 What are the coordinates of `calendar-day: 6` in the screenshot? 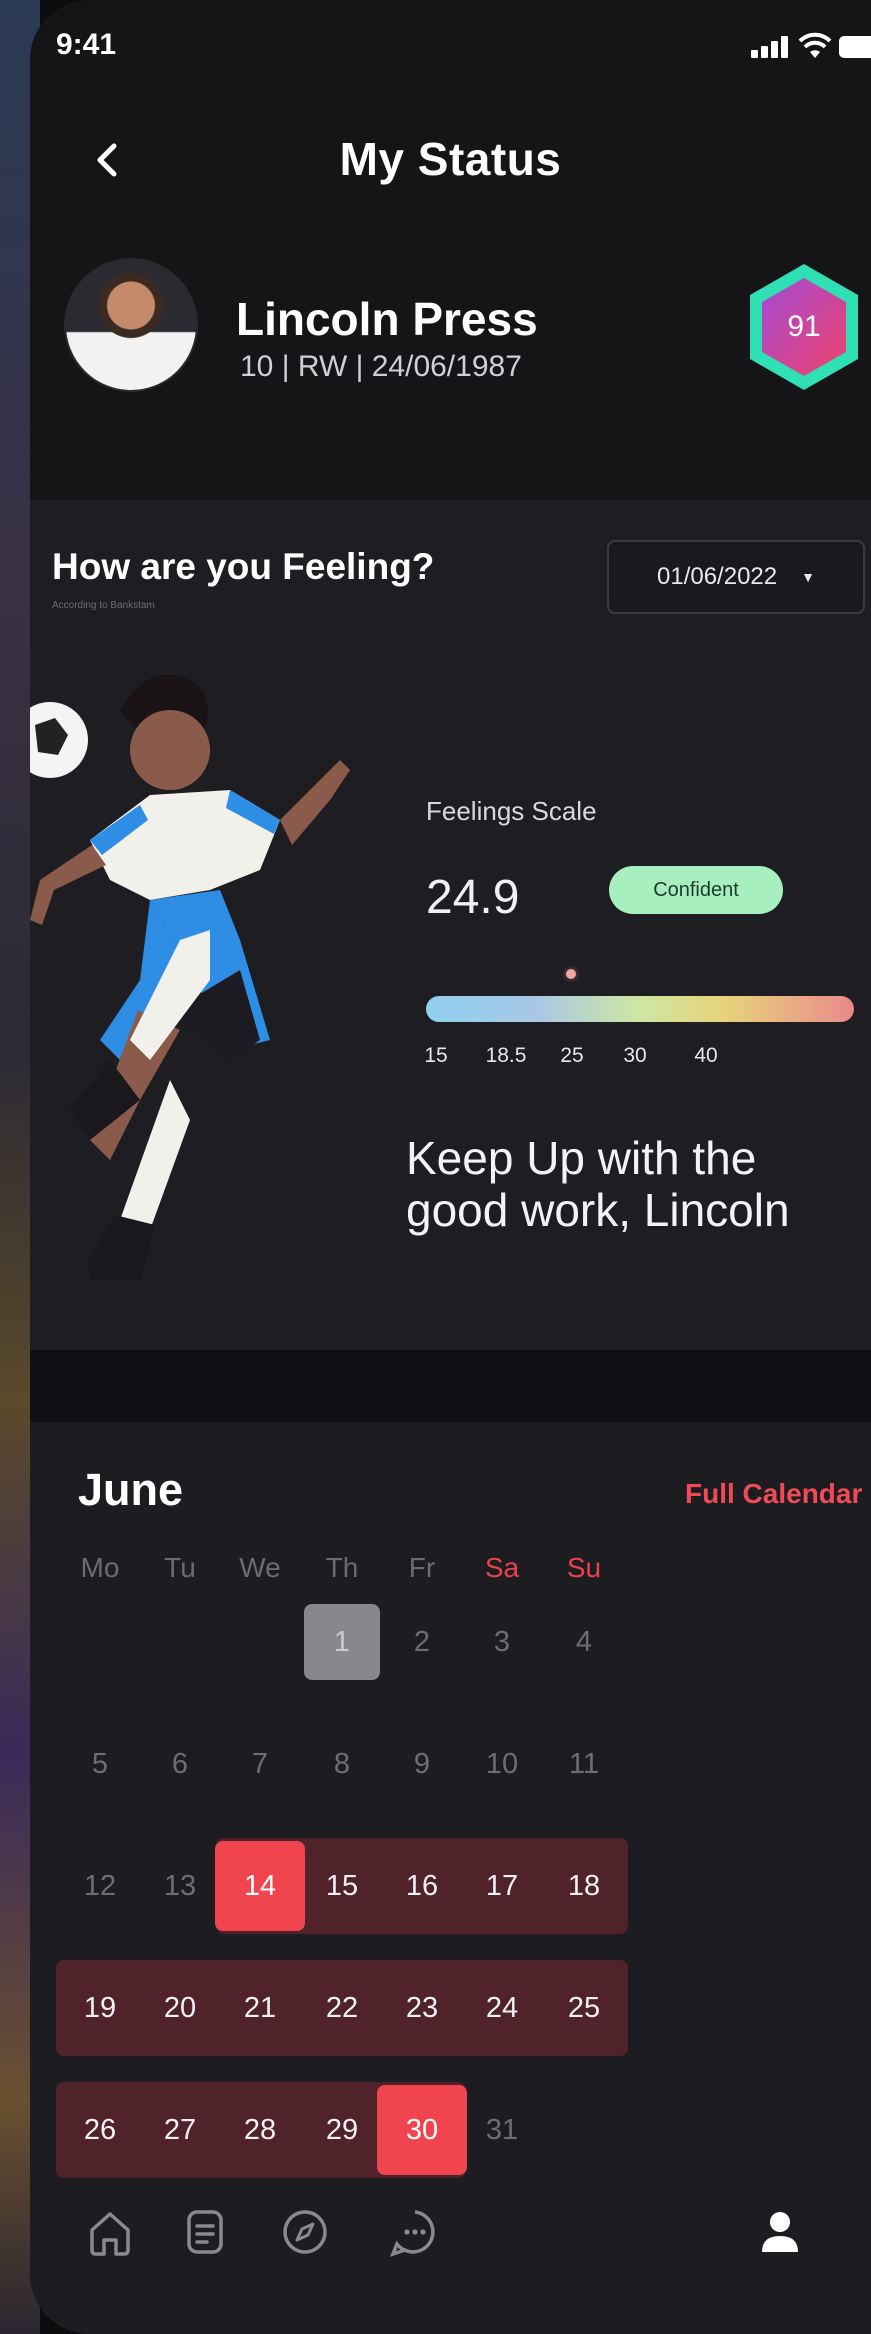 It's located at (180, 1764).